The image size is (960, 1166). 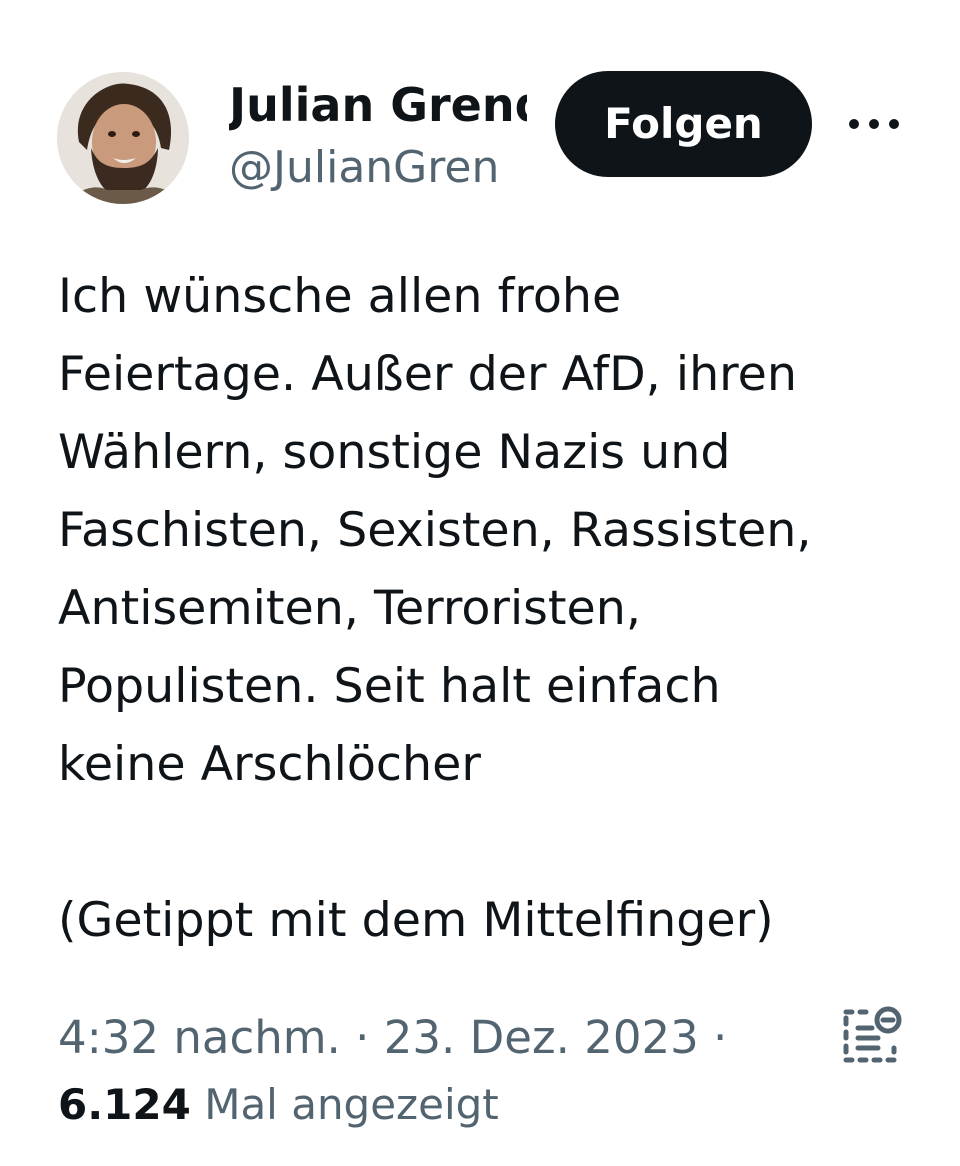 I want to click on follow-button: Folgen, so click(x=683, y=124).